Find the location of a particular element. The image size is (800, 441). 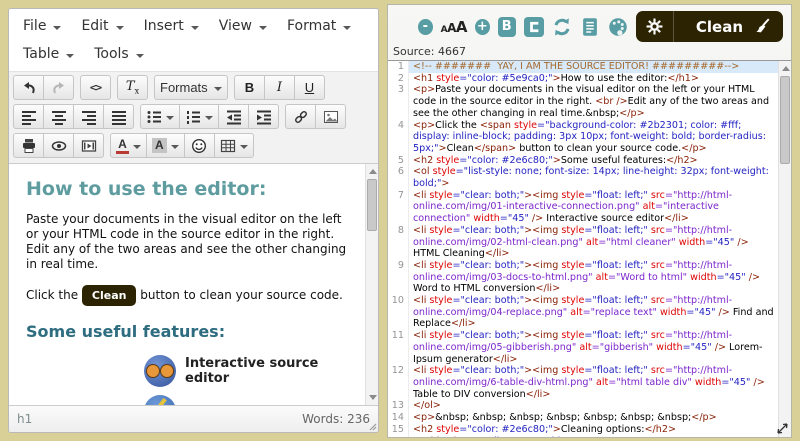

toolbar-row-3: A A is located at coordinates (193, 145).